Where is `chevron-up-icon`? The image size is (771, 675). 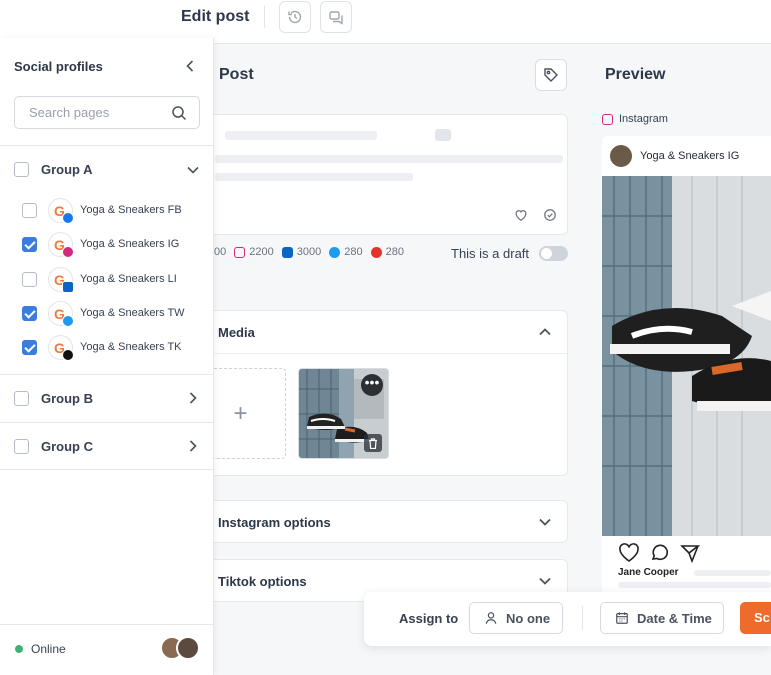 chevron-up-icon is located at coordinates (545, 332).